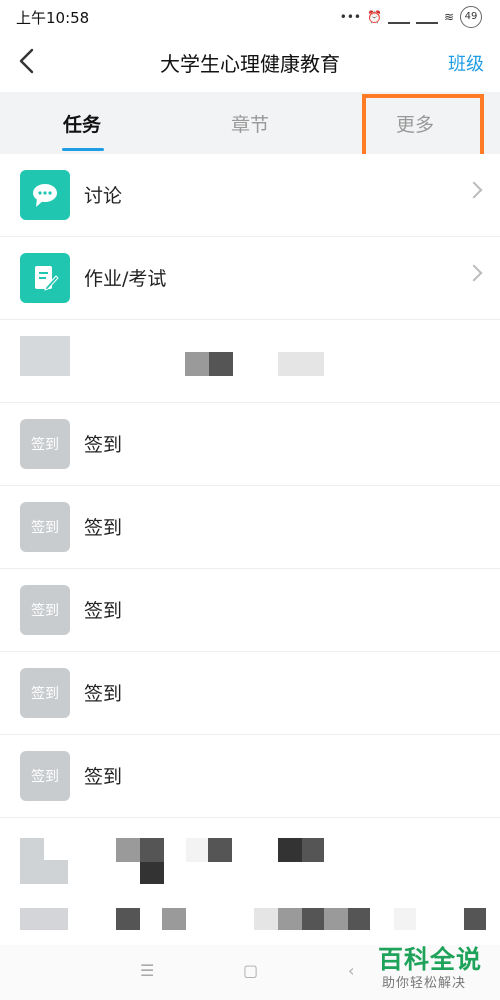 This screenshot has width=500, height=1000. I want to click on list-item-label: 作业/考试, so click(125, 279).